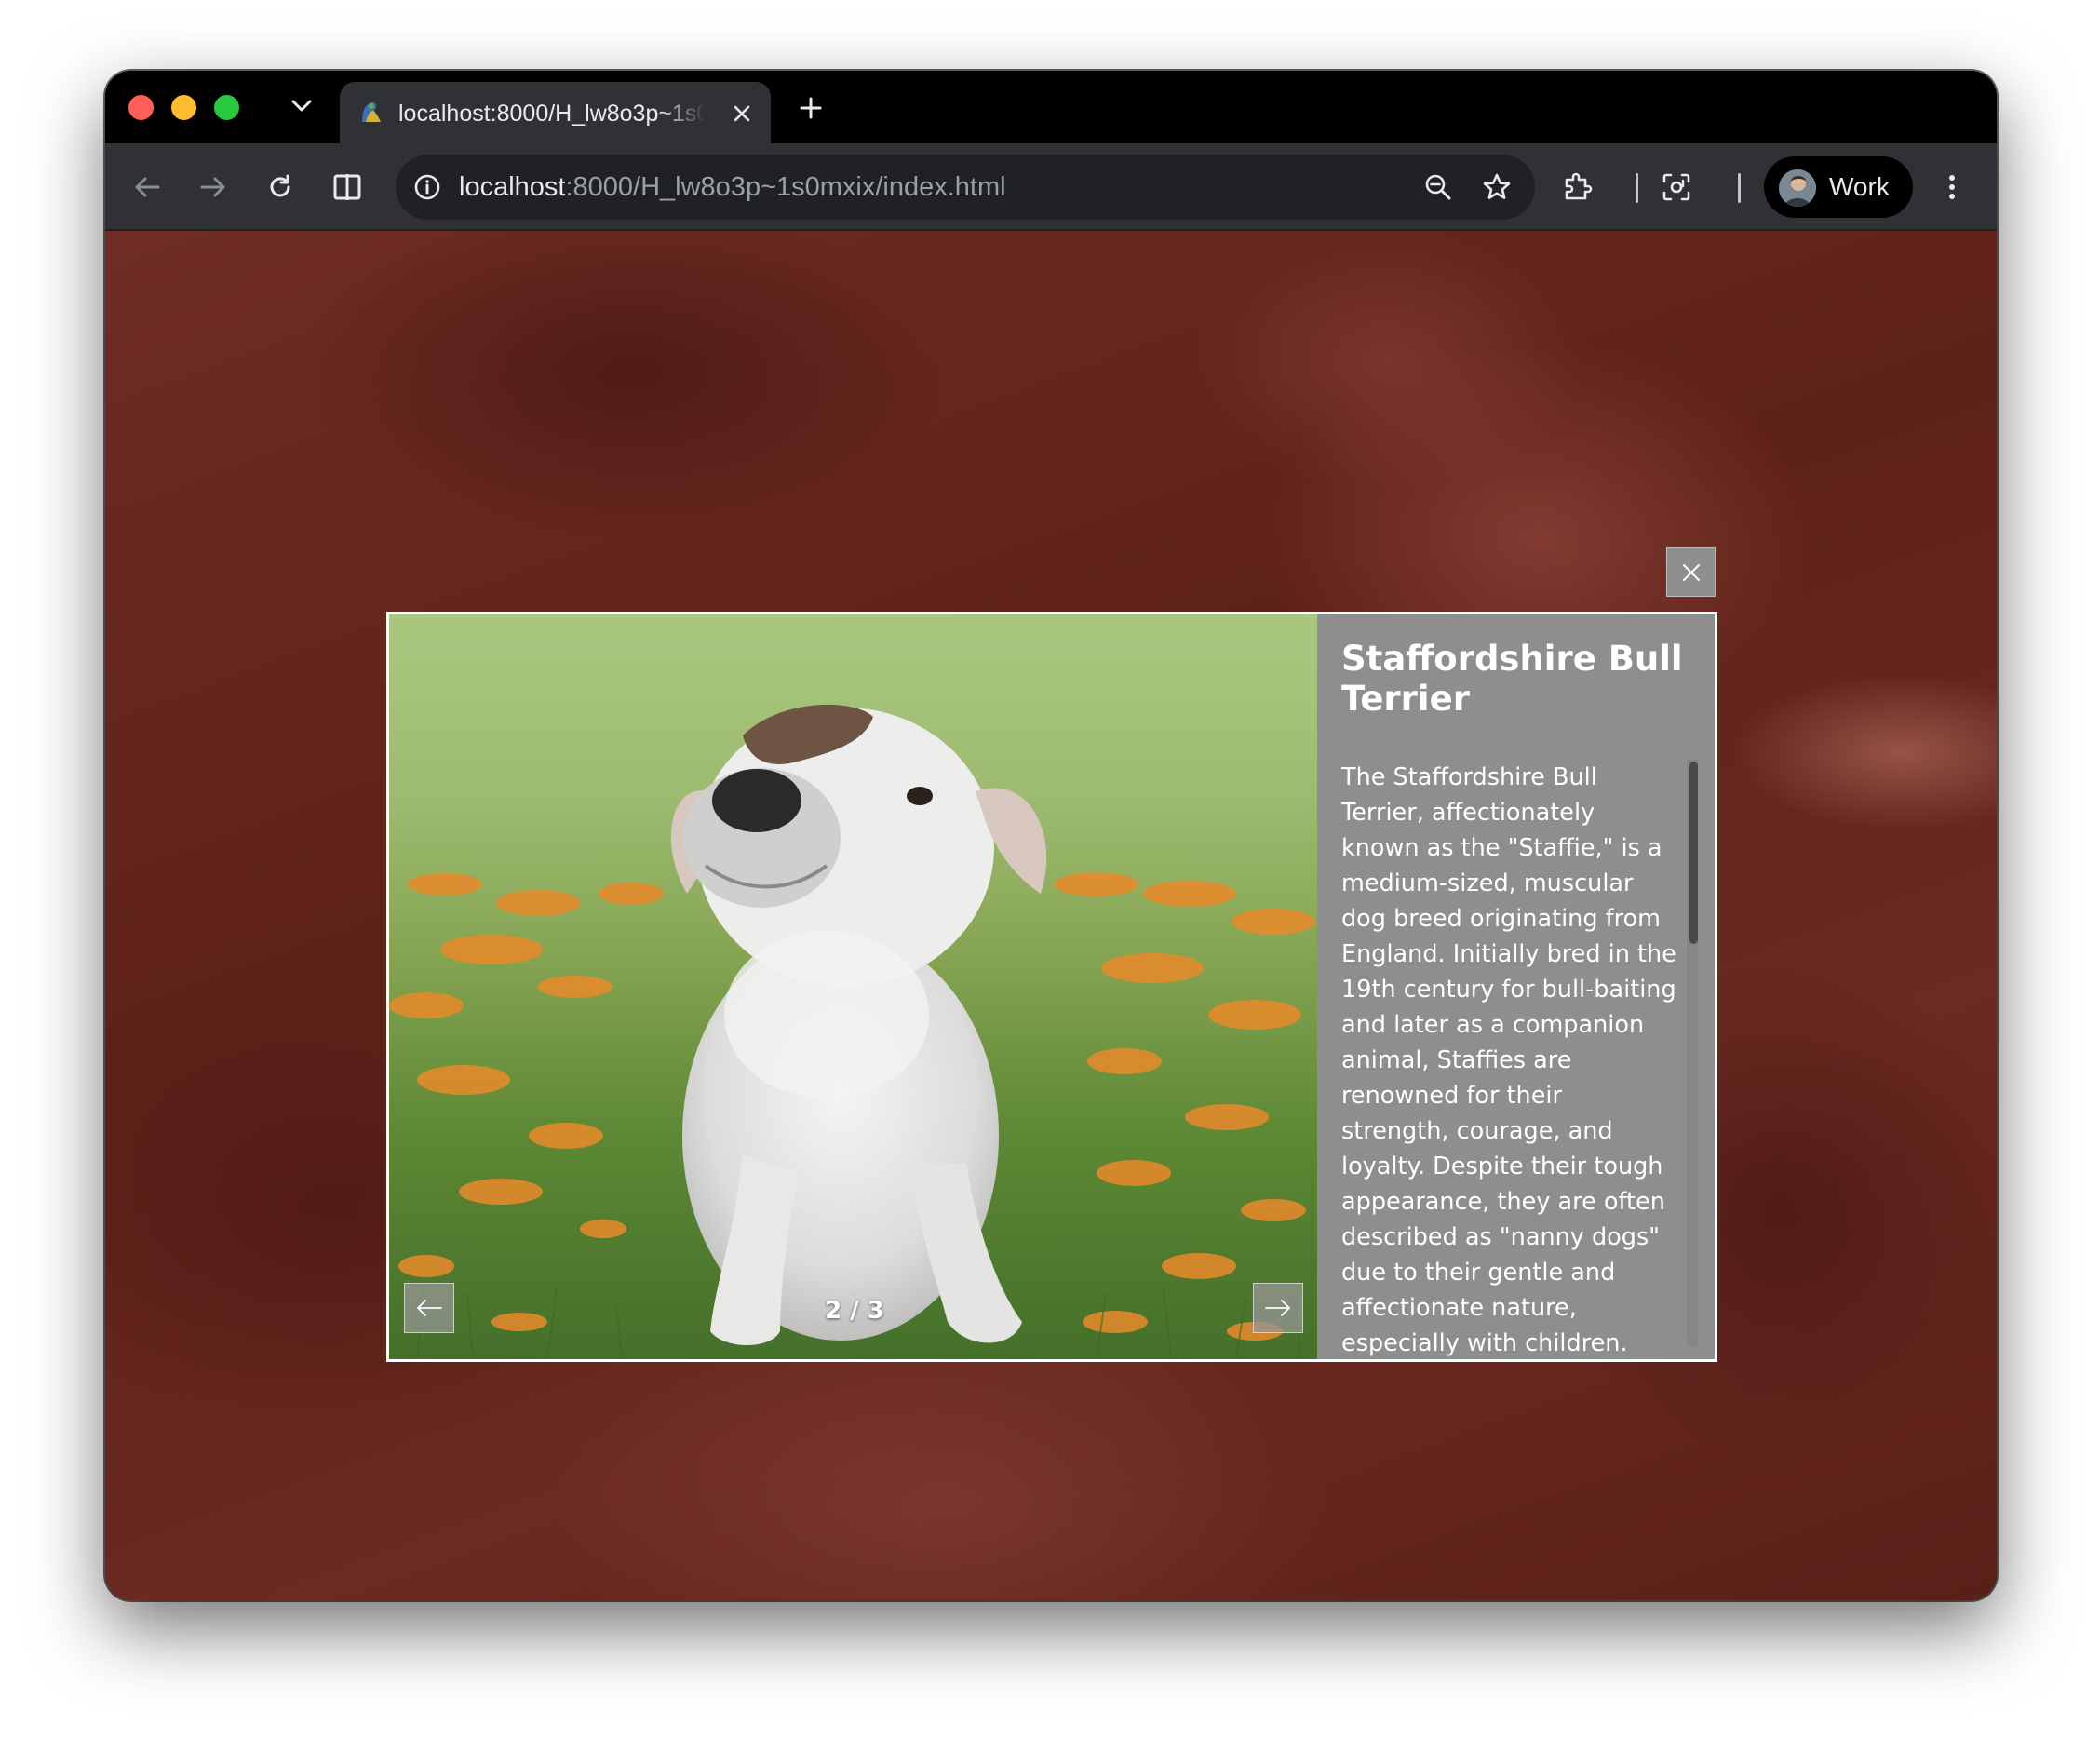 Image resolution: width=2100 pixels, height=1739 pixels. I want to click on forward-arrow-icon, so click(212, 187).